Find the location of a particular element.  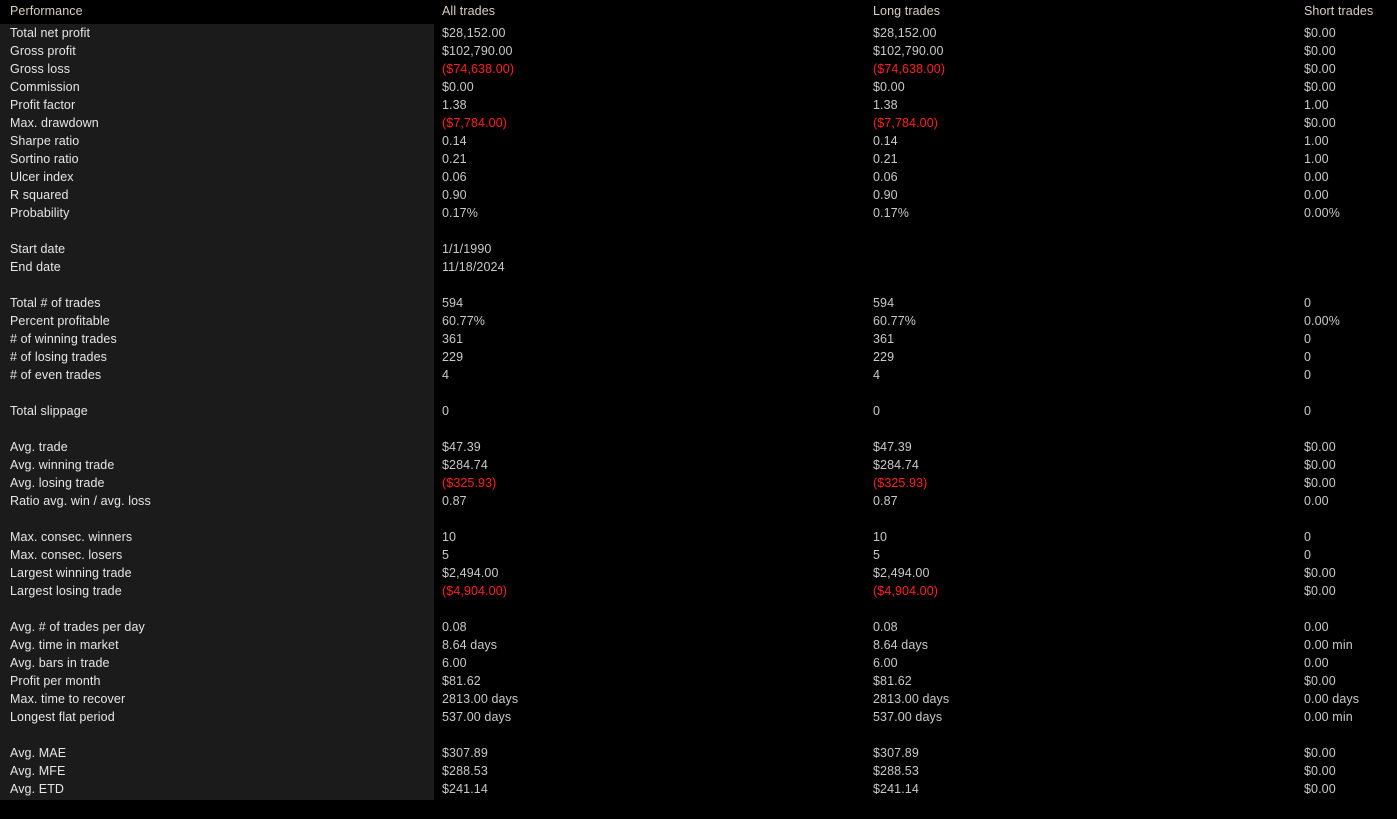

table-row: Avg. bars in trade 6.00 6.00 0.00 is located at coordinates (698, 663).